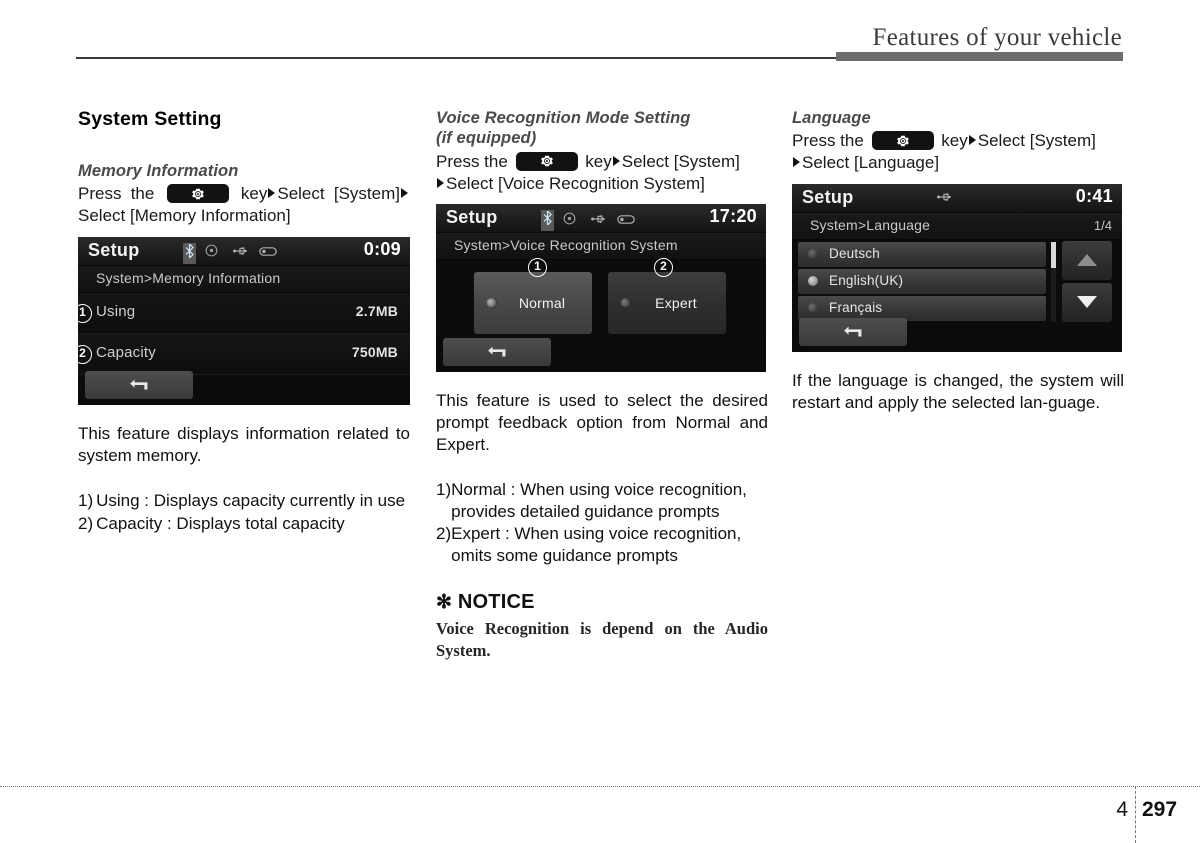 The width and height of the screenshot is (1200, 843). What do you see at coordinates (1160, 809) in the screenshot?
I see `footer-page-number: 297` at bounding box center [1160, 809].